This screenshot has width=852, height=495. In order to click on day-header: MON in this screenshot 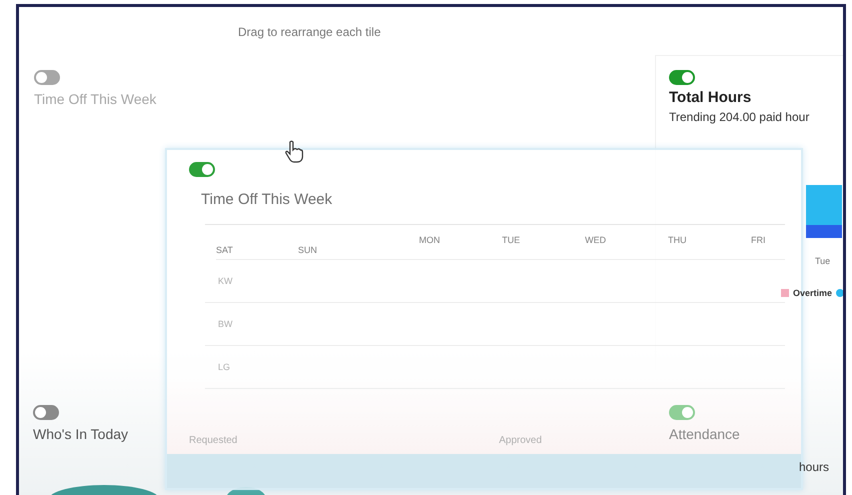, I will do `click(430, 240)`.